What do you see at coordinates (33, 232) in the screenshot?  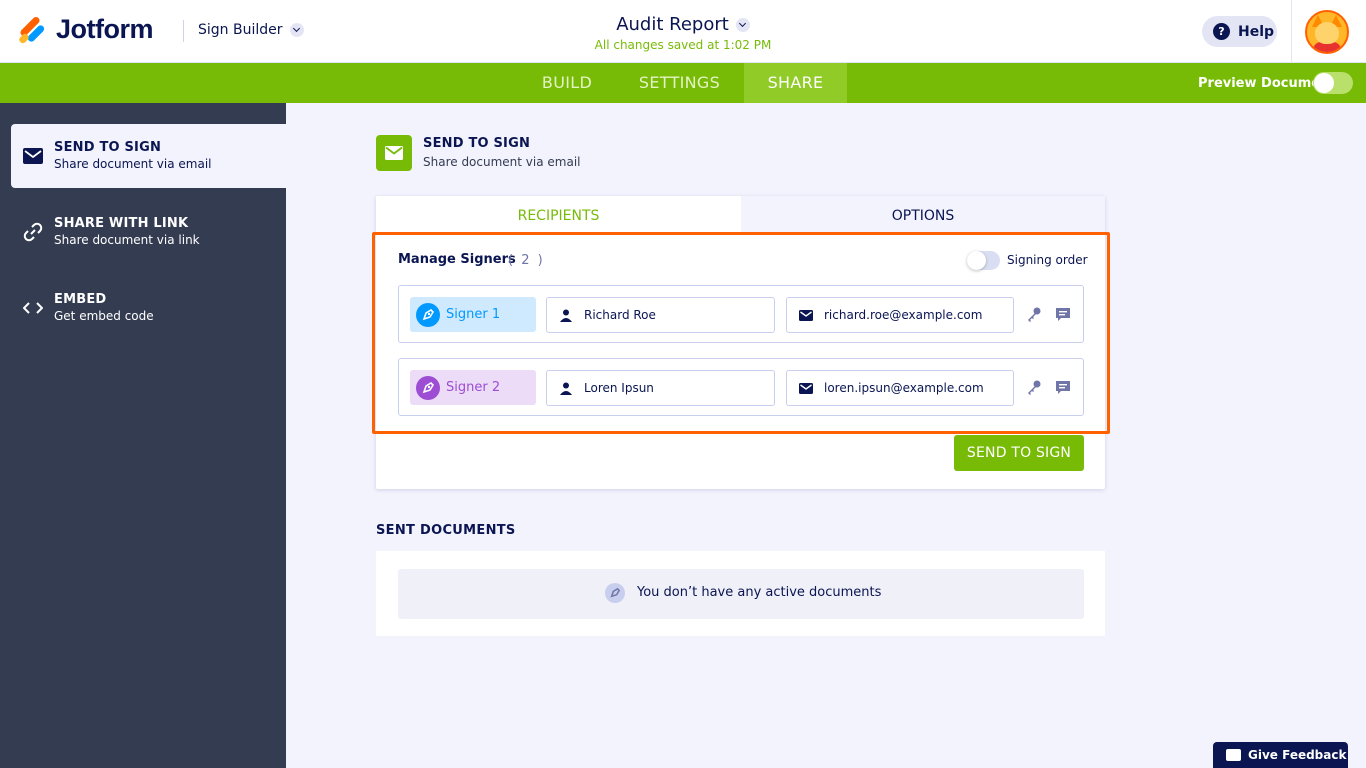 I see `link-icon` at bounding box center [33, 232].